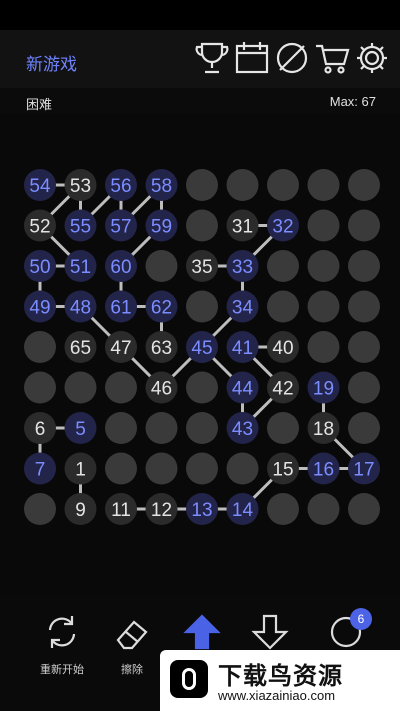 The height and width of the screenshot is (711, 400). I want to click on cell-number: 50, so click(39, 267).